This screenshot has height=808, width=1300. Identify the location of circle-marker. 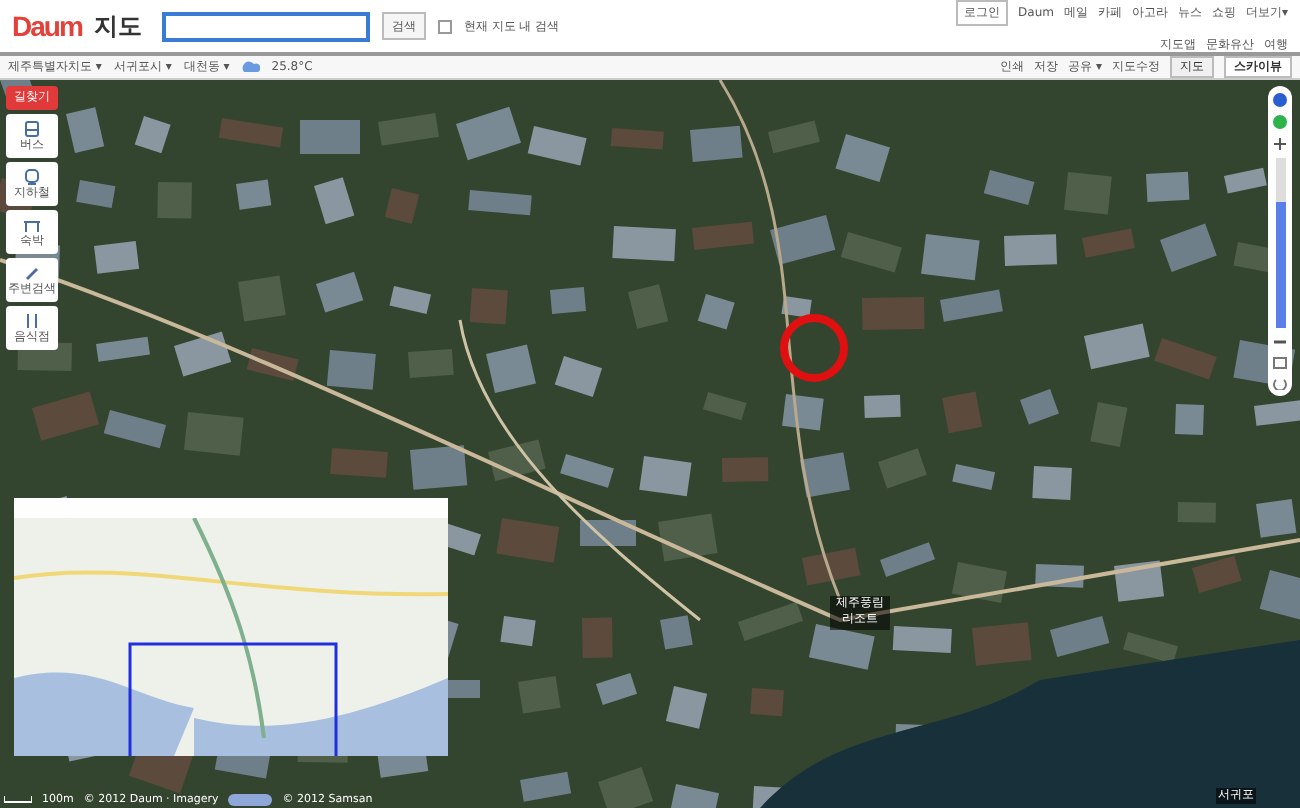
(814, 348).